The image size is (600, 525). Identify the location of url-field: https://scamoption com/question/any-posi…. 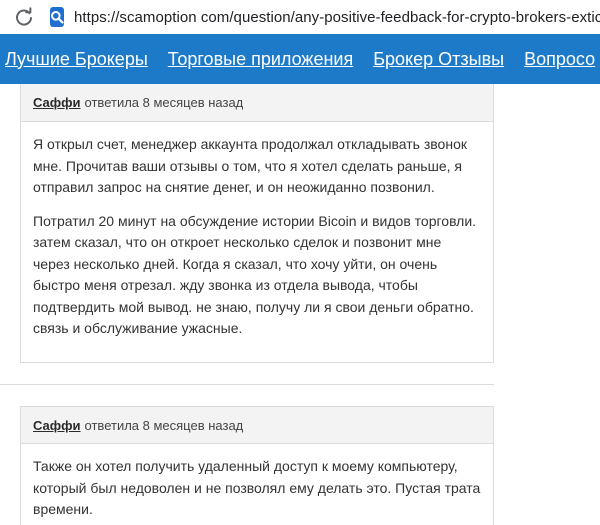
(337, 17).